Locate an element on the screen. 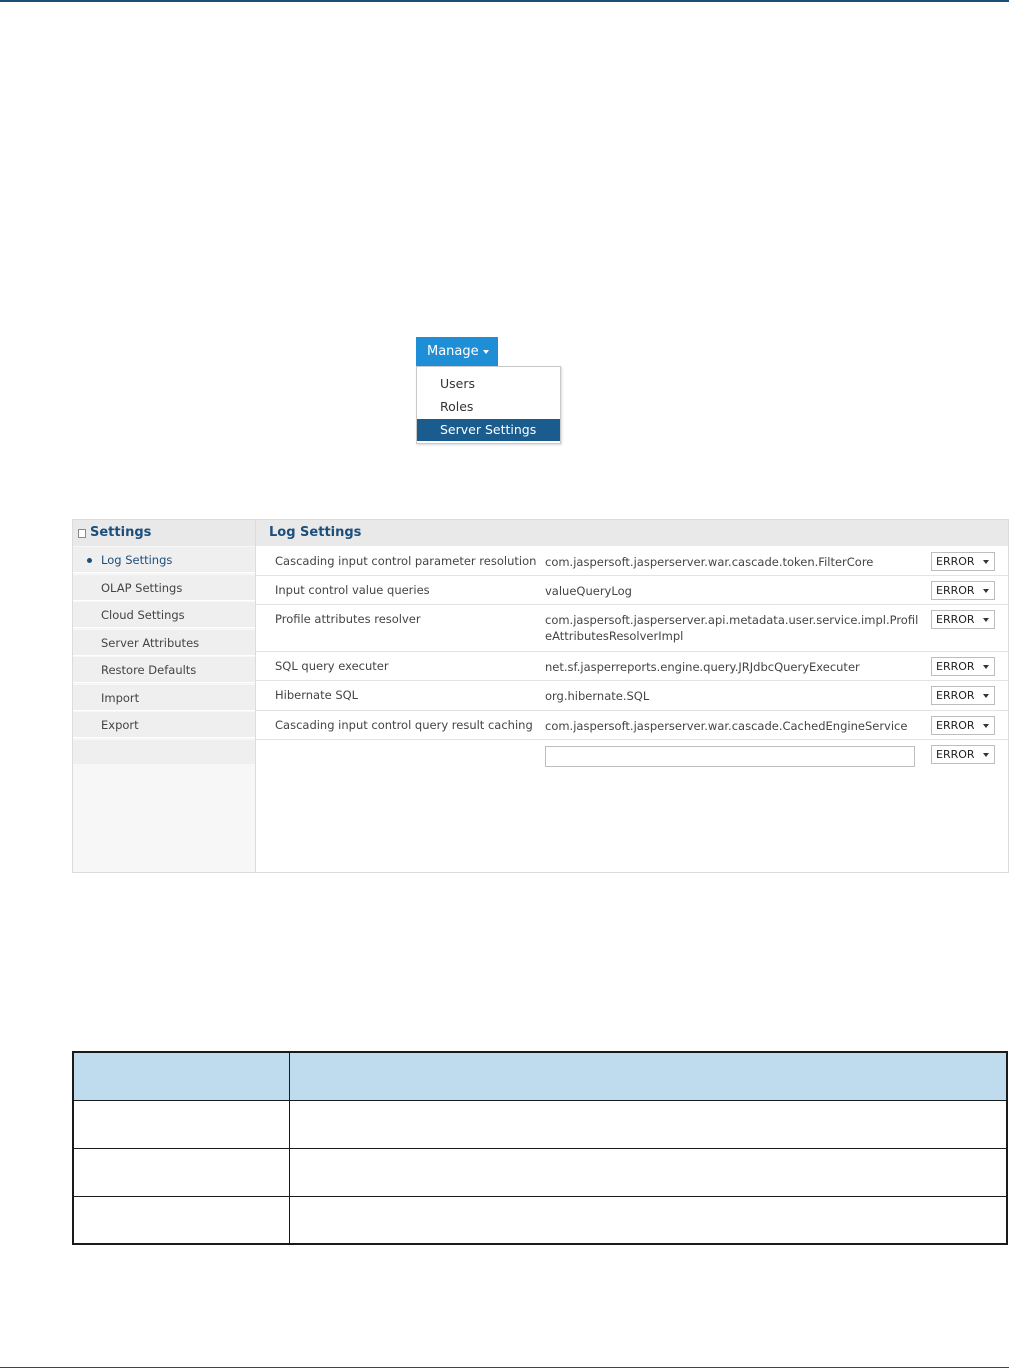 The image size is (1009, 1370). active-bullet-icon is located at coordinates (89, 560).